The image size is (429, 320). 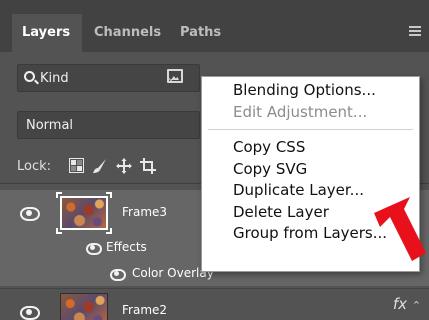 What do you see at coordinates (415, 31) in the screenshot?
I see `panel-menu-icon` at bounding box center [415, 31].